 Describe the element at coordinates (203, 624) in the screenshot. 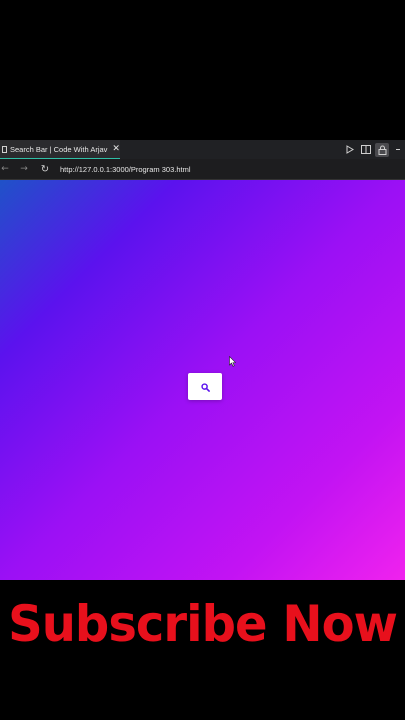

I see `subscribe-banner: Subscribe Now` at that location.